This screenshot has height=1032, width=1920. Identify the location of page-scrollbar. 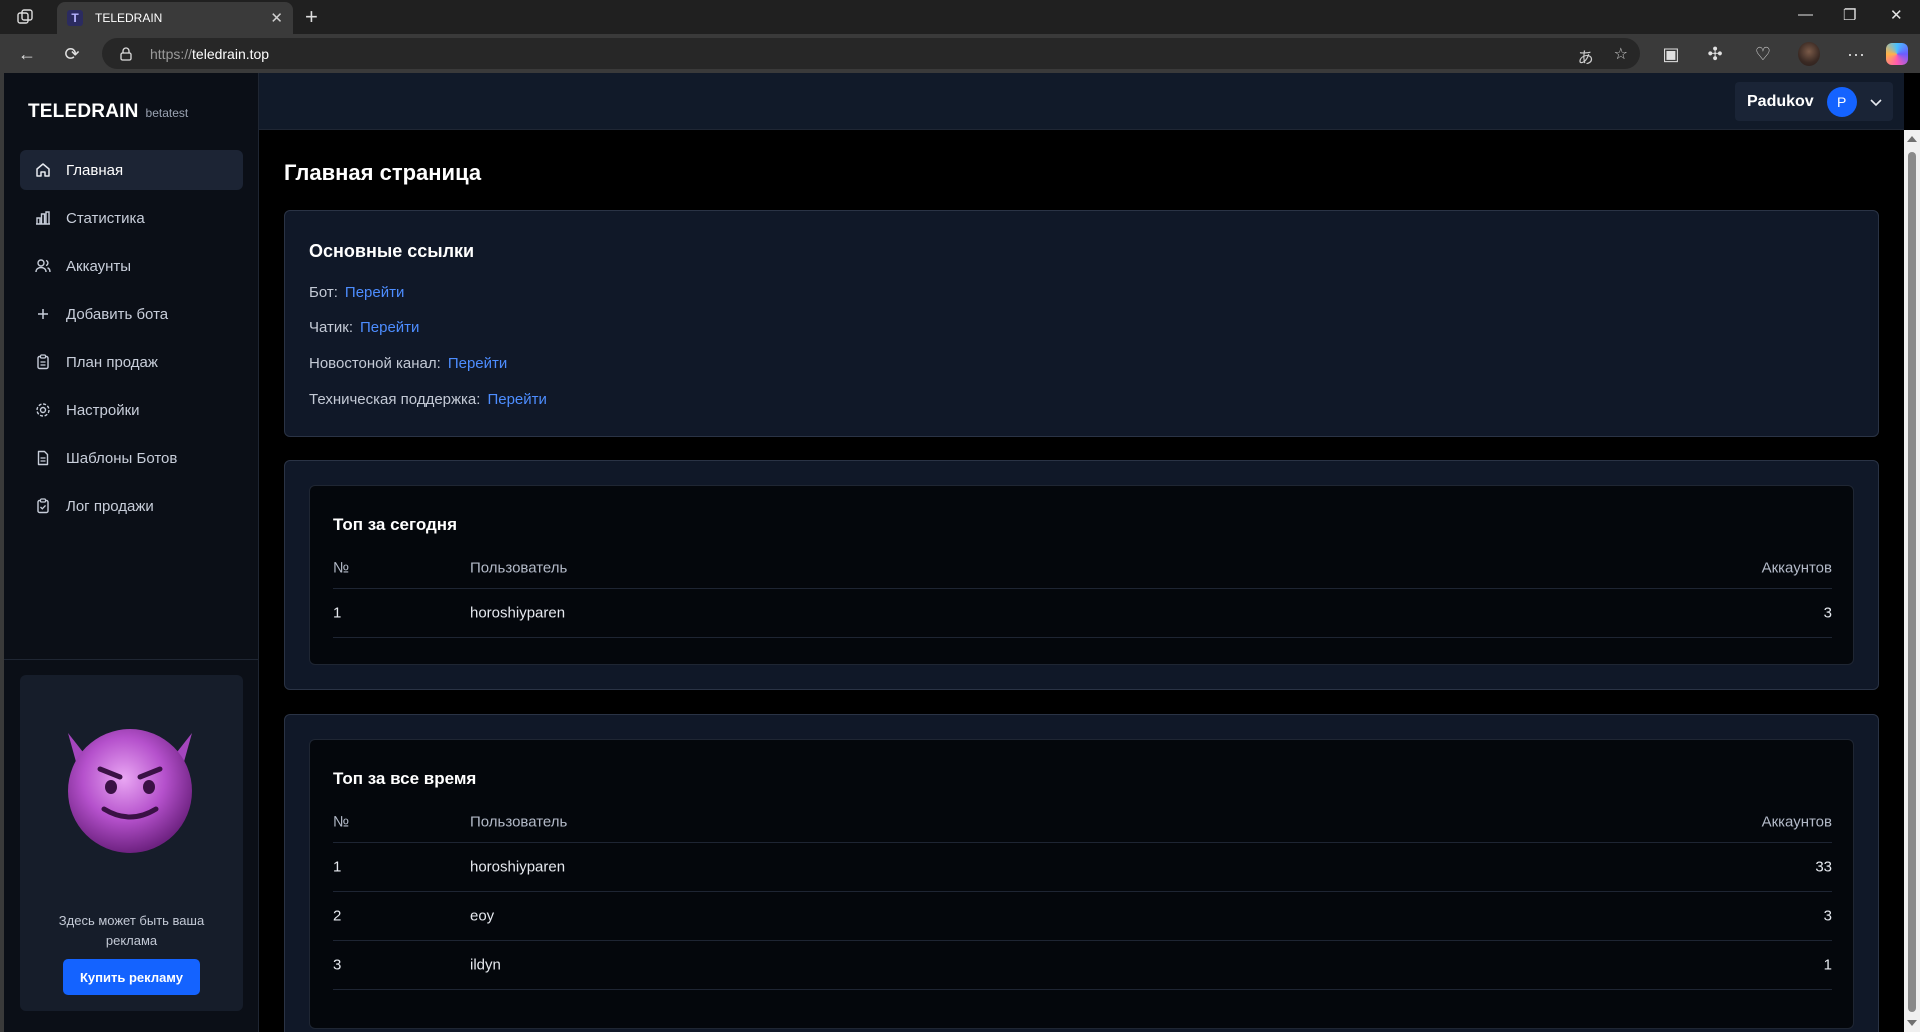
(1912, 581).